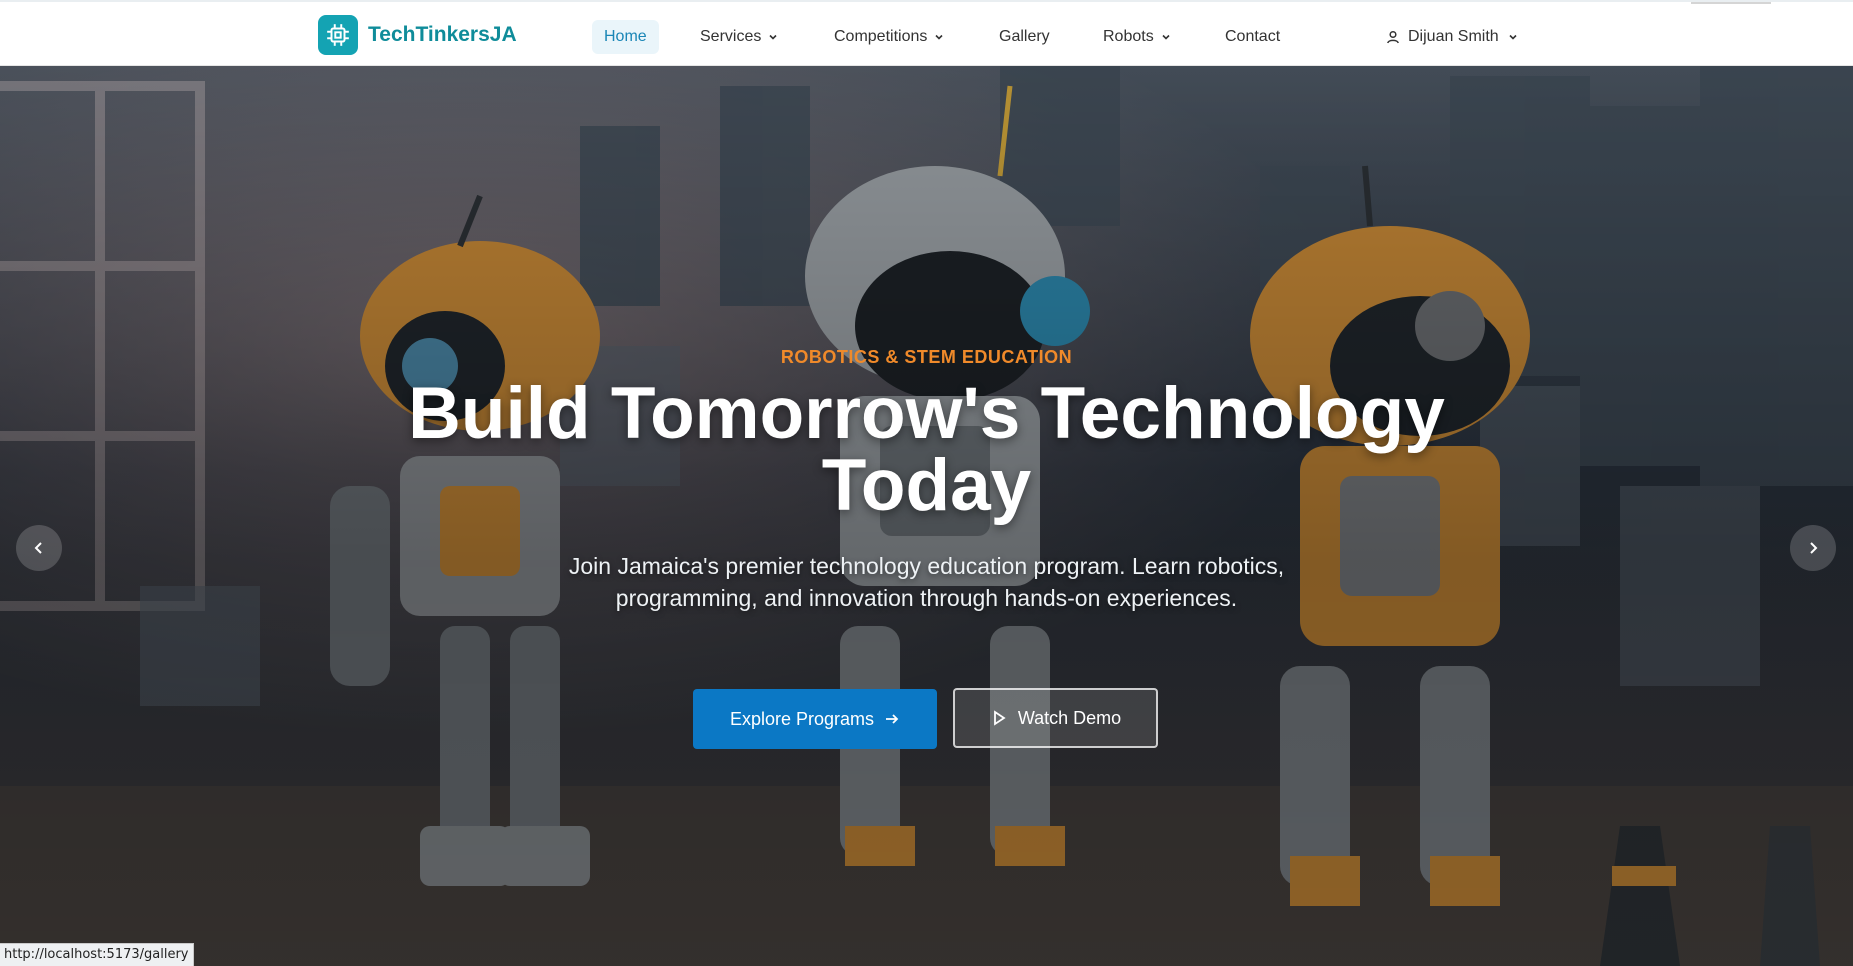  I want to click on nav-contact: Contact, so click(1252, 37).